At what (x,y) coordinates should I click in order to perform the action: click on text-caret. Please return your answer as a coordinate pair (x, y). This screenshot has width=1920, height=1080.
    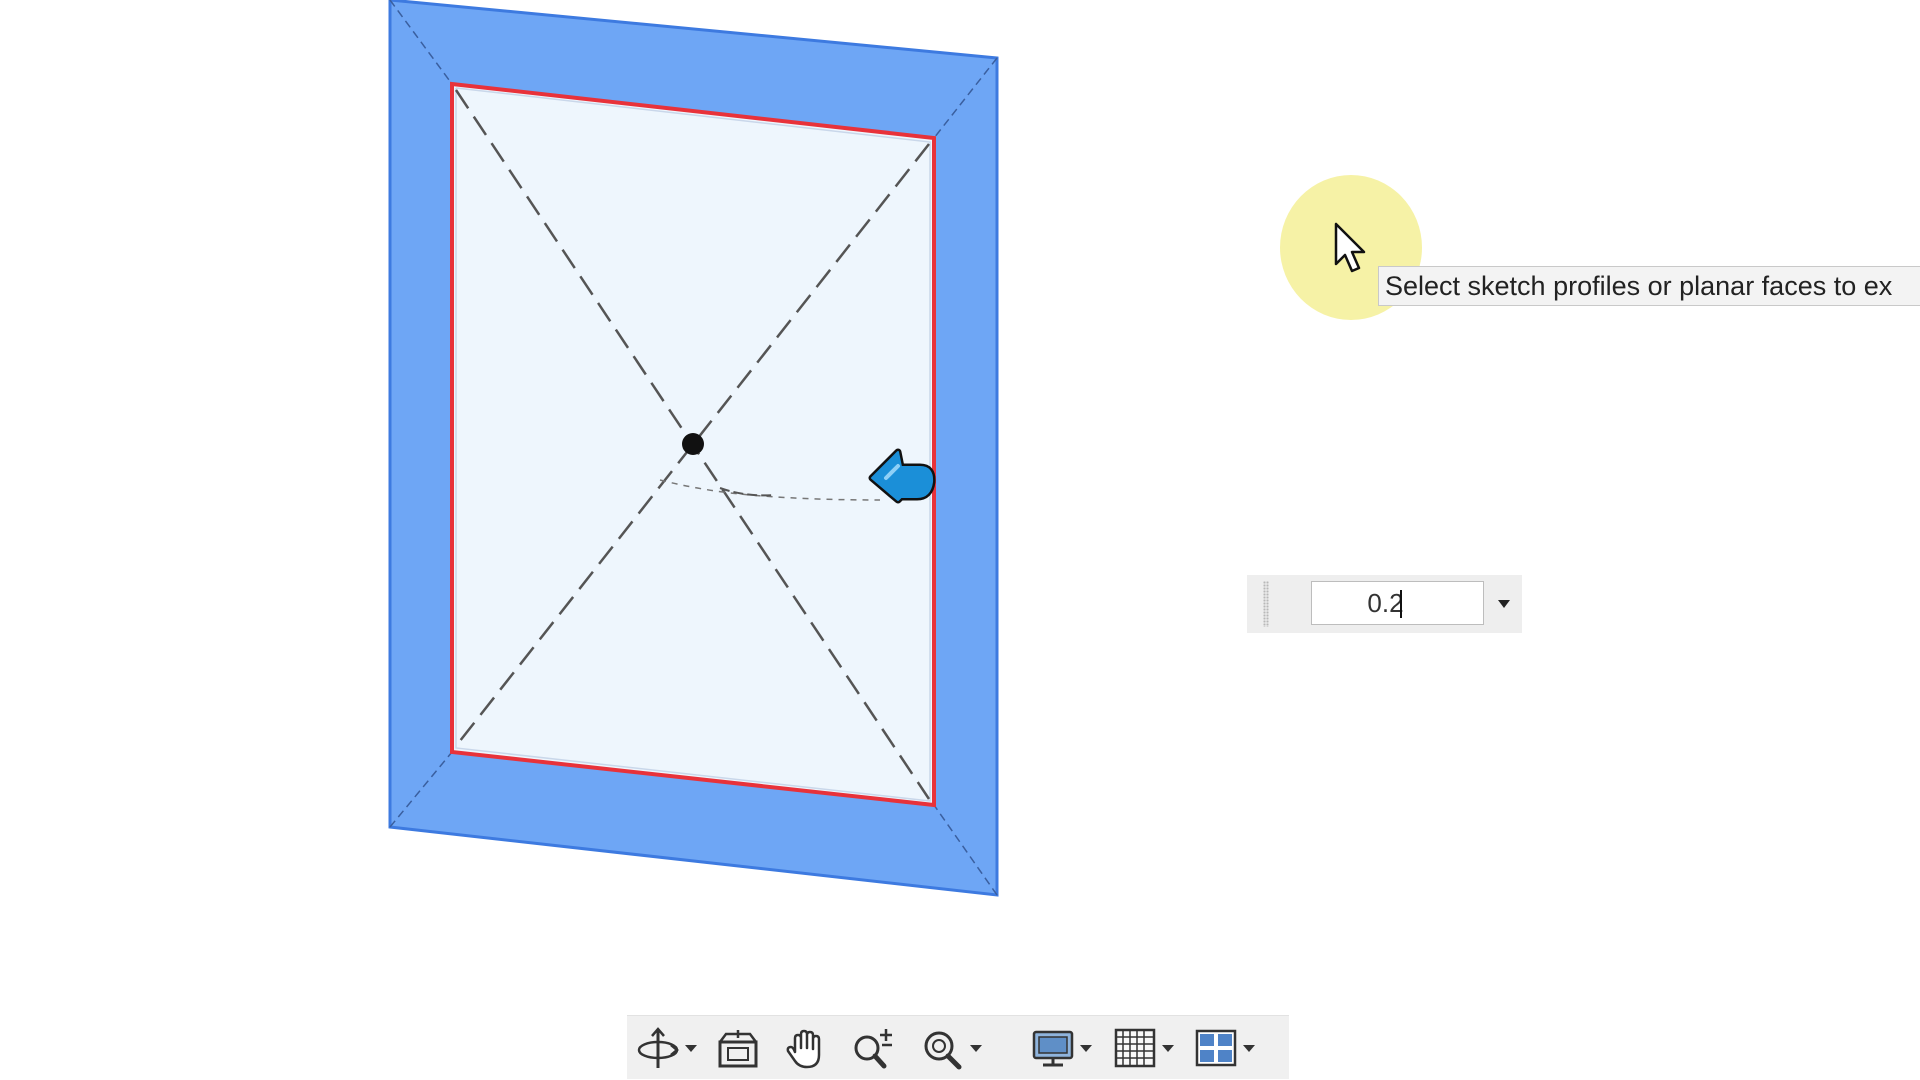
    Looking at the image, I should click on (1401, 604).